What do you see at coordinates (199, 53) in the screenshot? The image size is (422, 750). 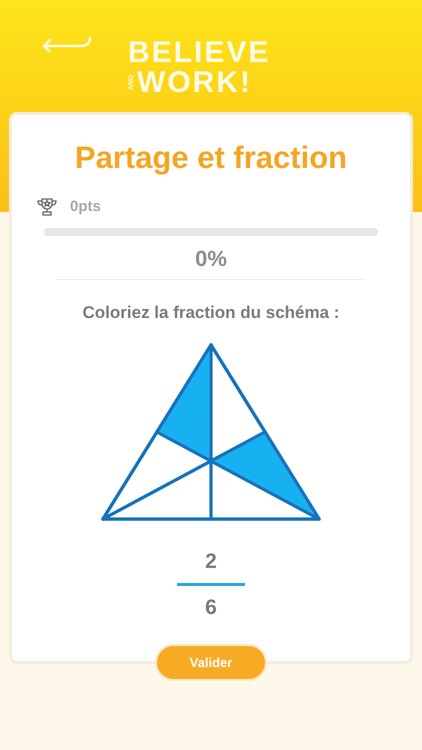 I see `logo-title: BELIEVE` at bounding box center [199, 53].